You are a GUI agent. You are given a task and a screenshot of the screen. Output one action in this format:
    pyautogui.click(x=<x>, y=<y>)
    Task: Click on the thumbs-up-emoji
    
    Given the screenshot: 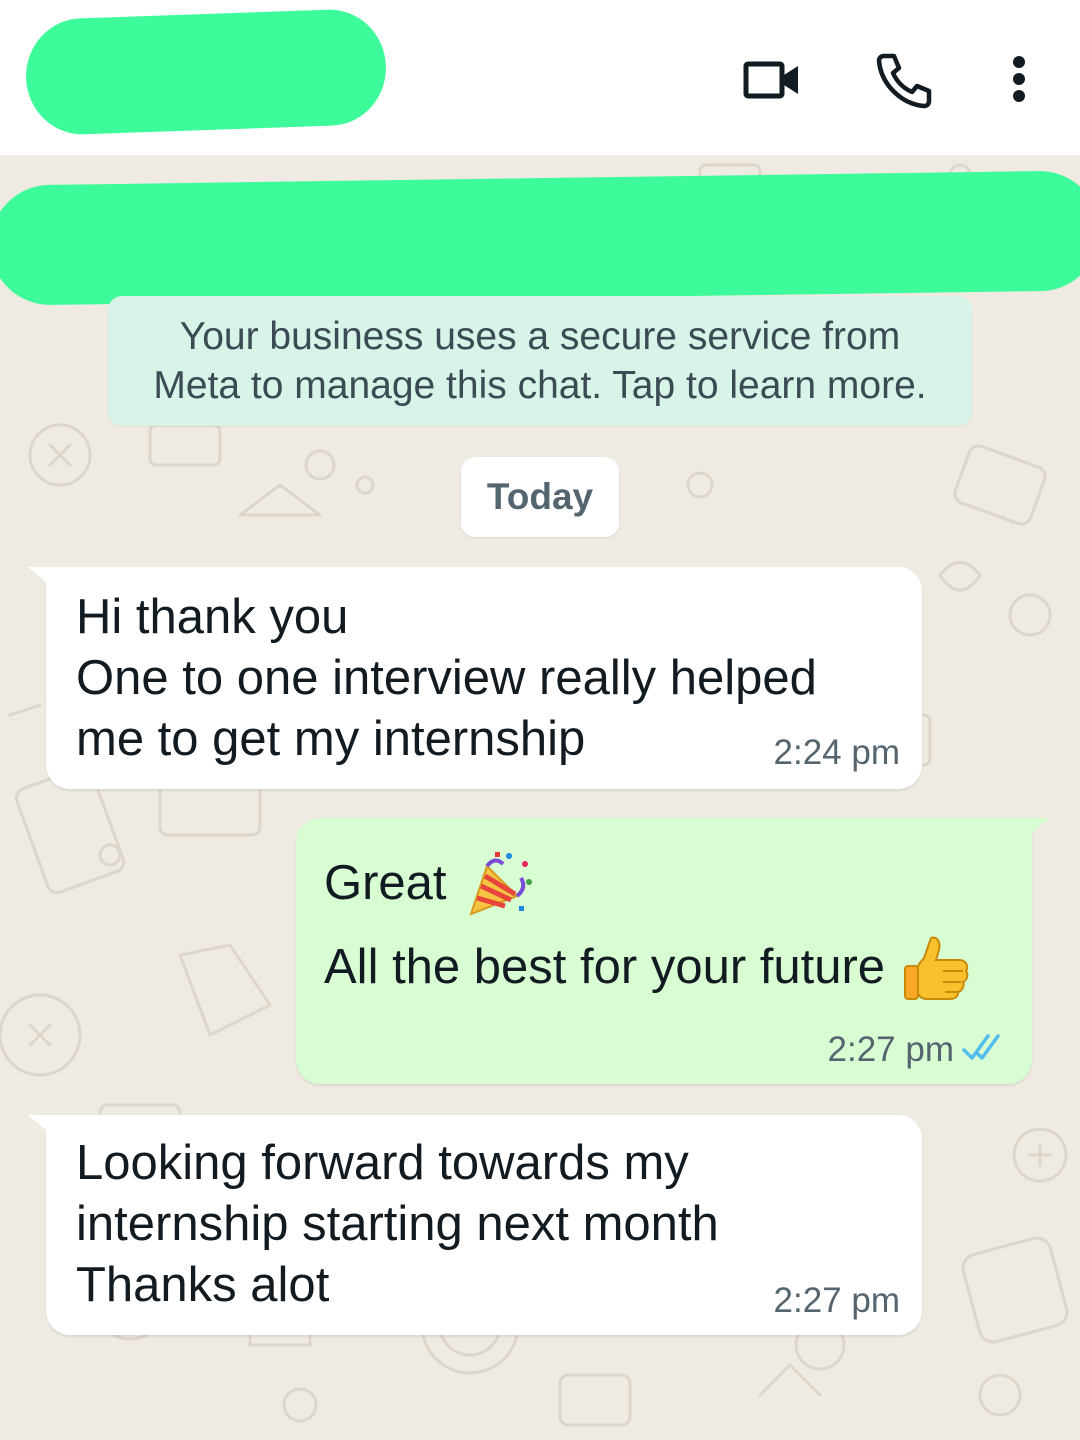 What is the action you would take?
    pyautogui.click(x=938, y=967)
    